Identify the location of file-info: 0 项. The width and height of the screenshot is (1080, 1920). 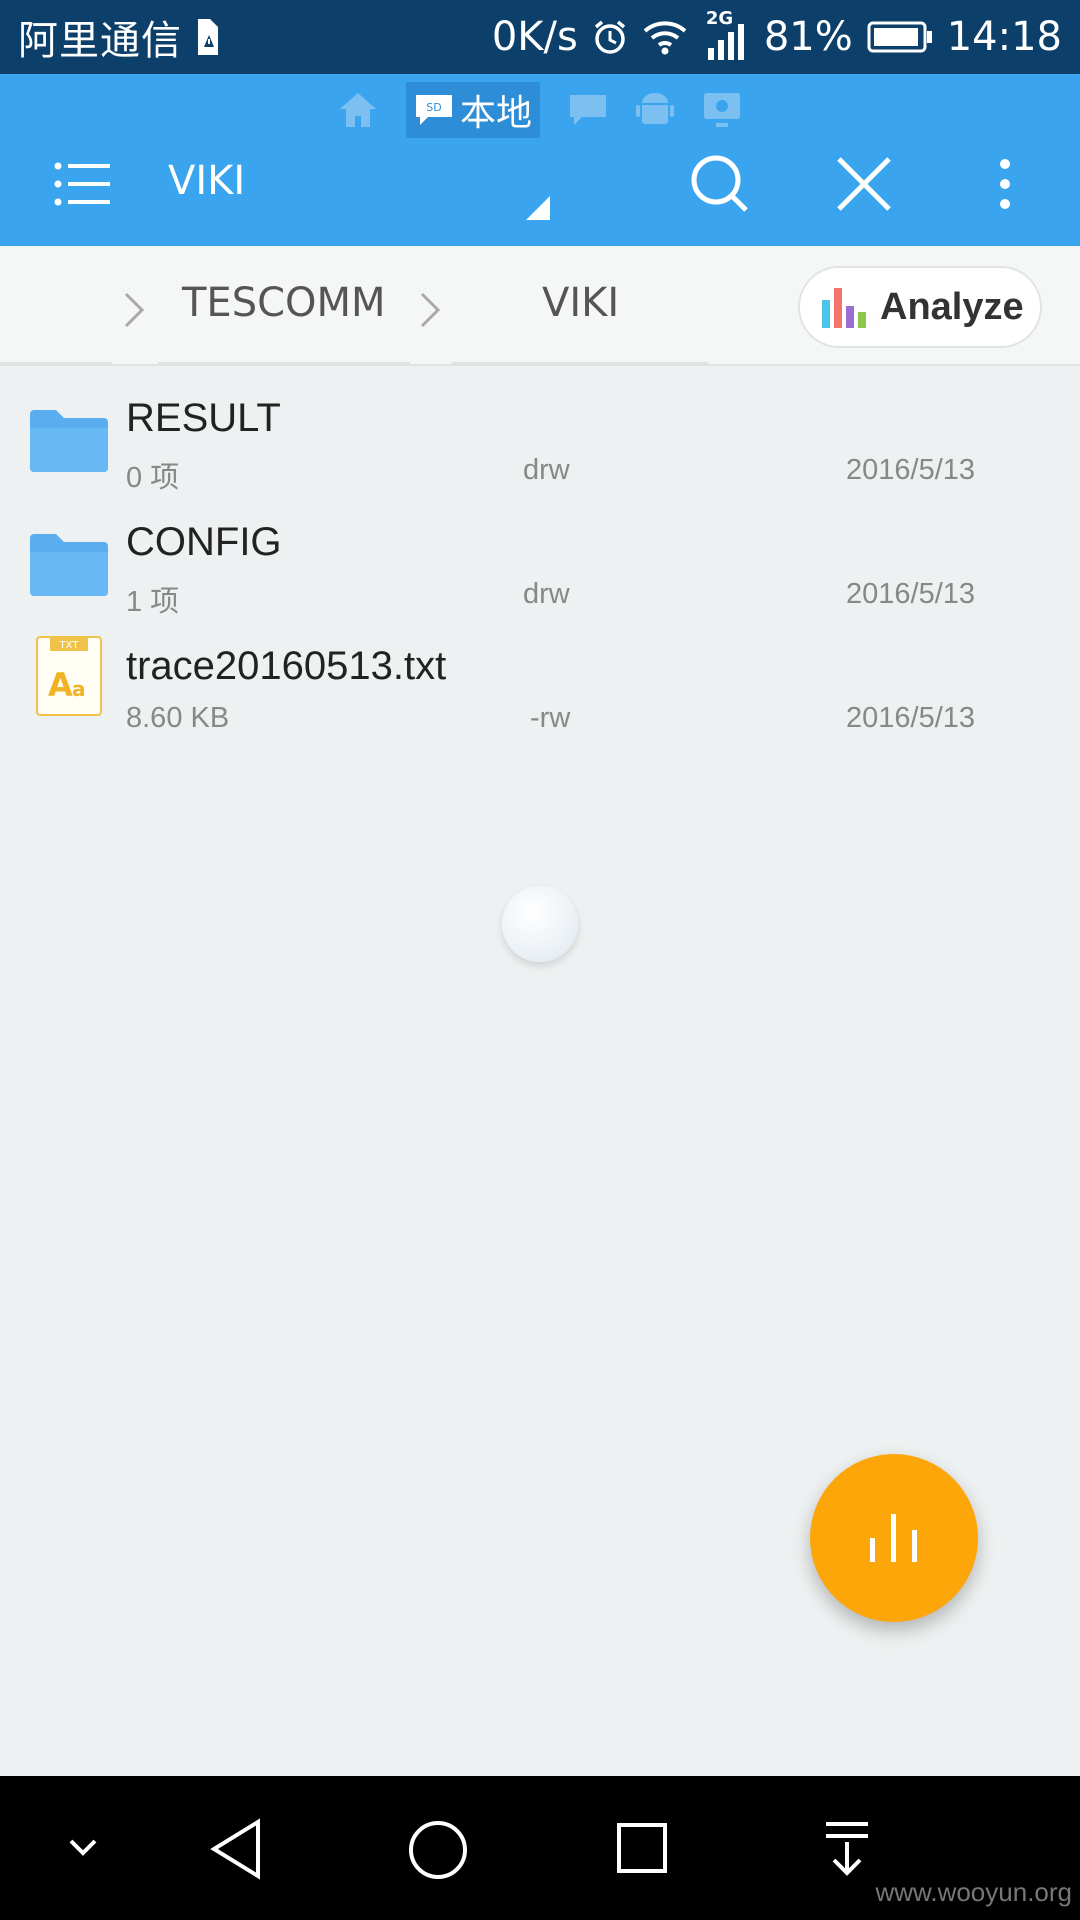
(153, 478).